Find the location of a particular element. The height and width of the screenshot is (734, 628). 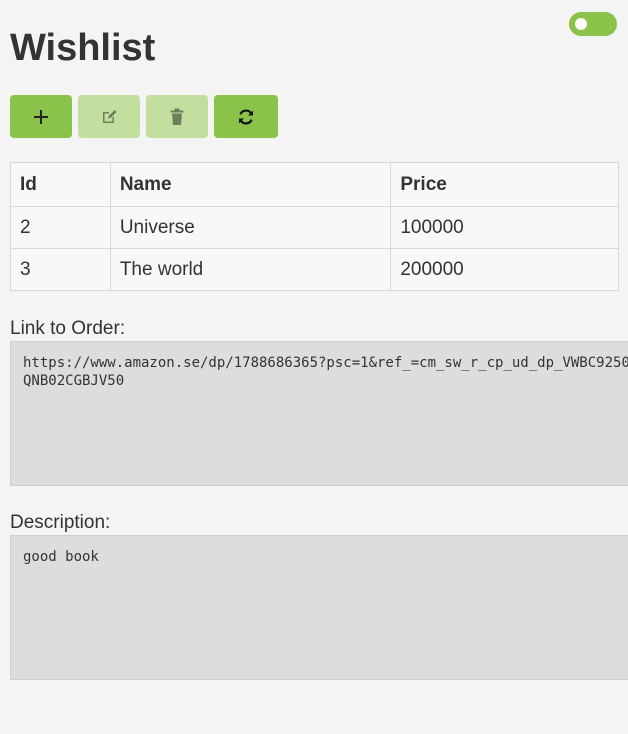

theme-toggle is located at coordinates (593, 24).